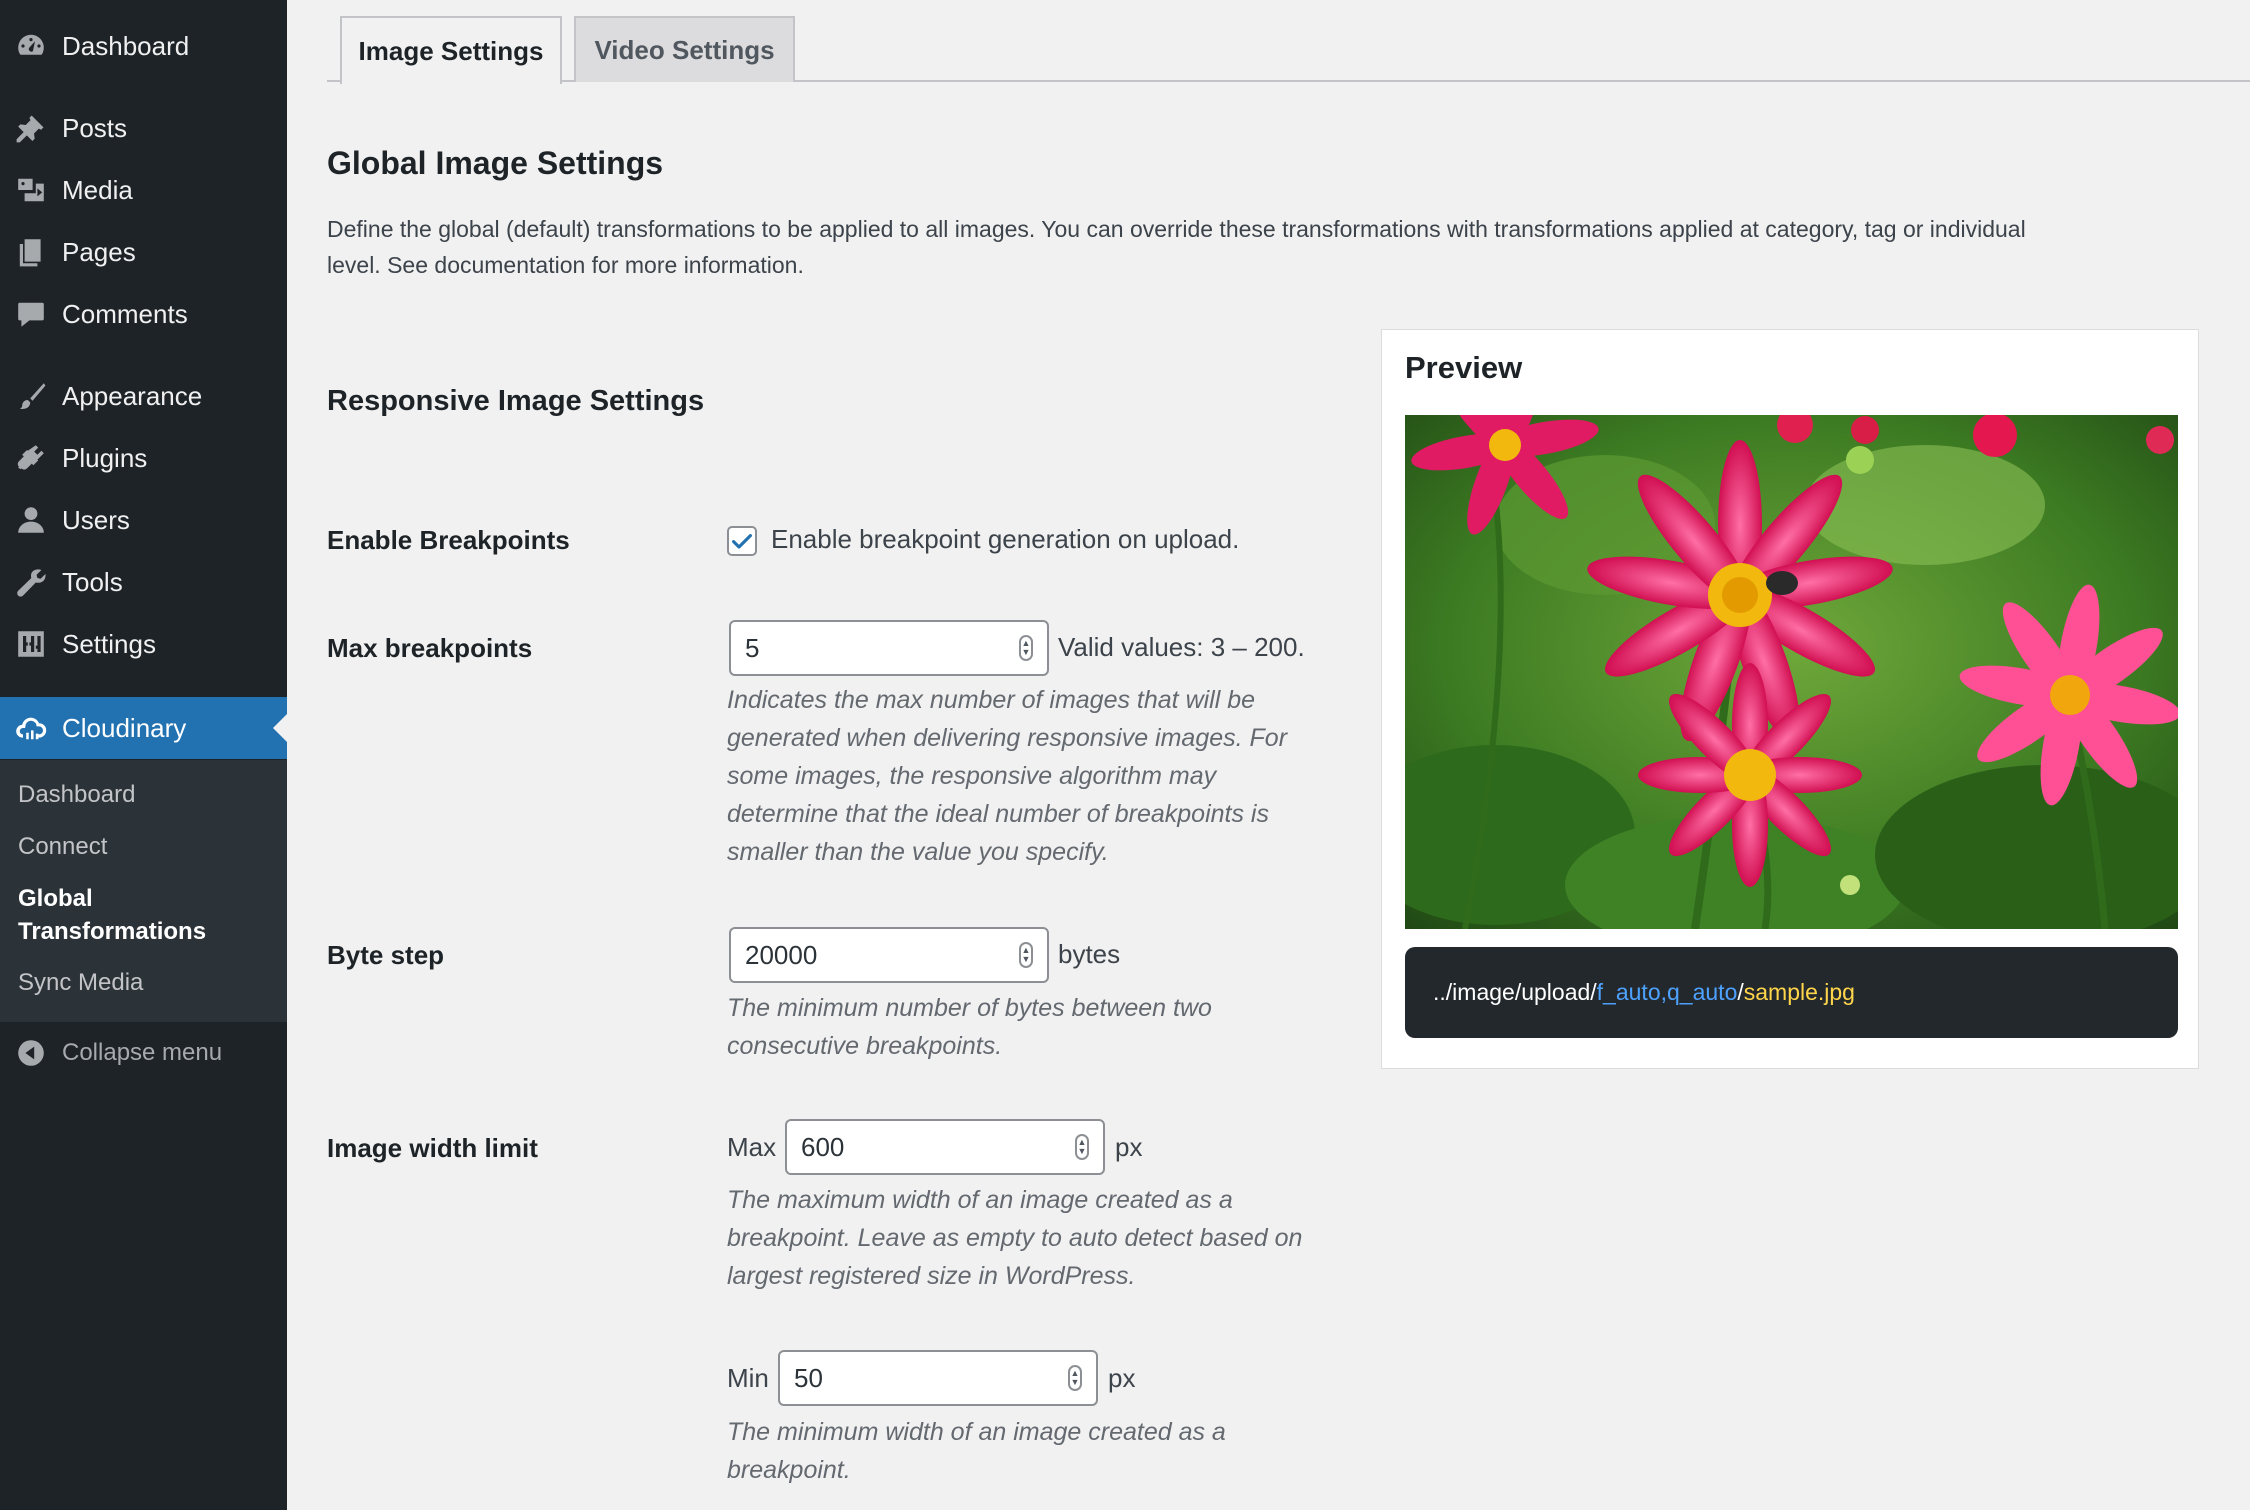 This screenshot has height=1510, width=2250. I want to click on max-width-prefix: Max, so click(752, 1147).